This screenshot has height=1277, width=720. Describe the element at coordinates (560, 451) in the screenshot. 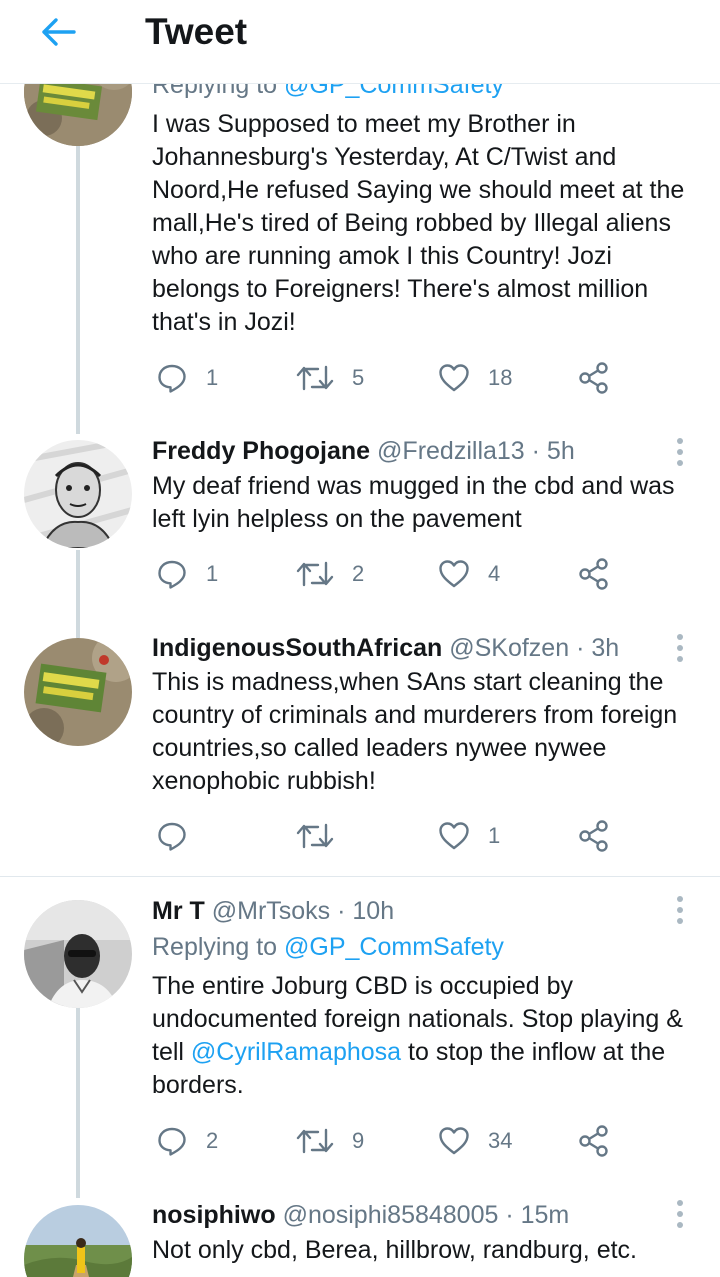

I see `timestamp: 5h` at that location.